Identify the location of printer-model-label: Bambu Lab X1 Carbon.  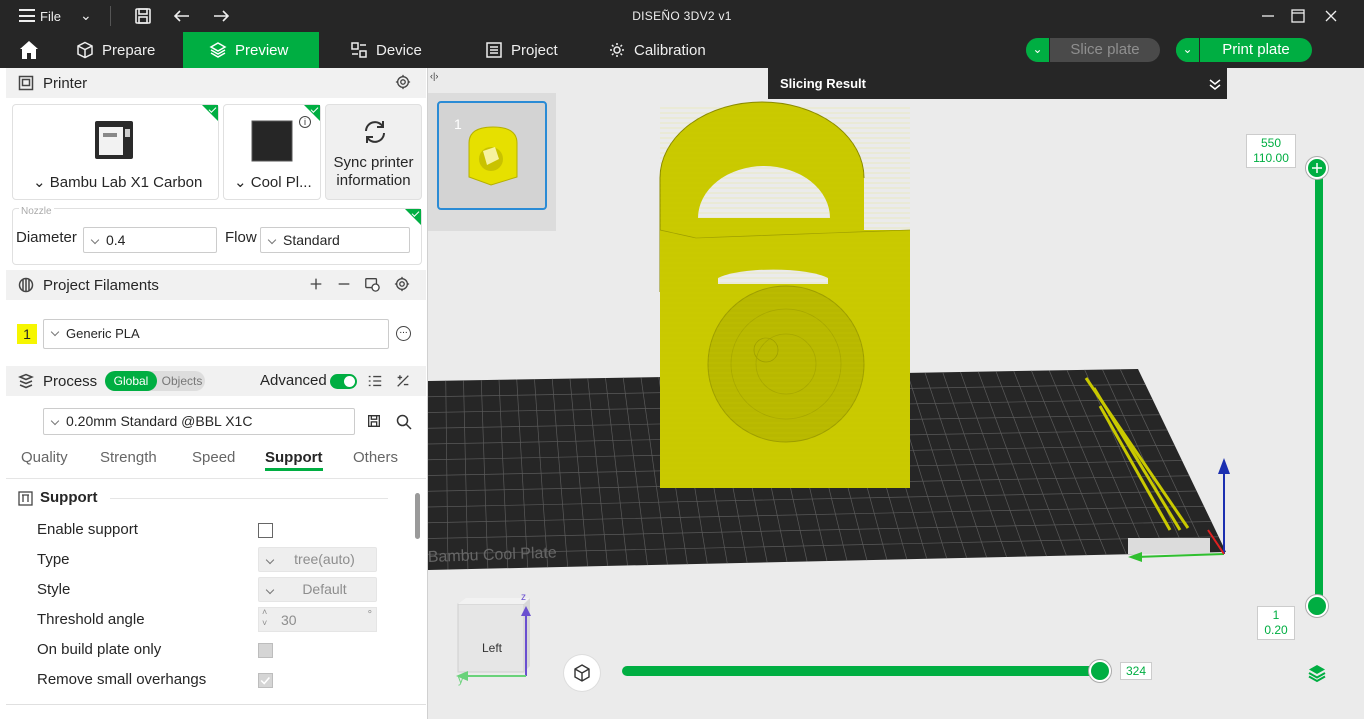
(126, 182).